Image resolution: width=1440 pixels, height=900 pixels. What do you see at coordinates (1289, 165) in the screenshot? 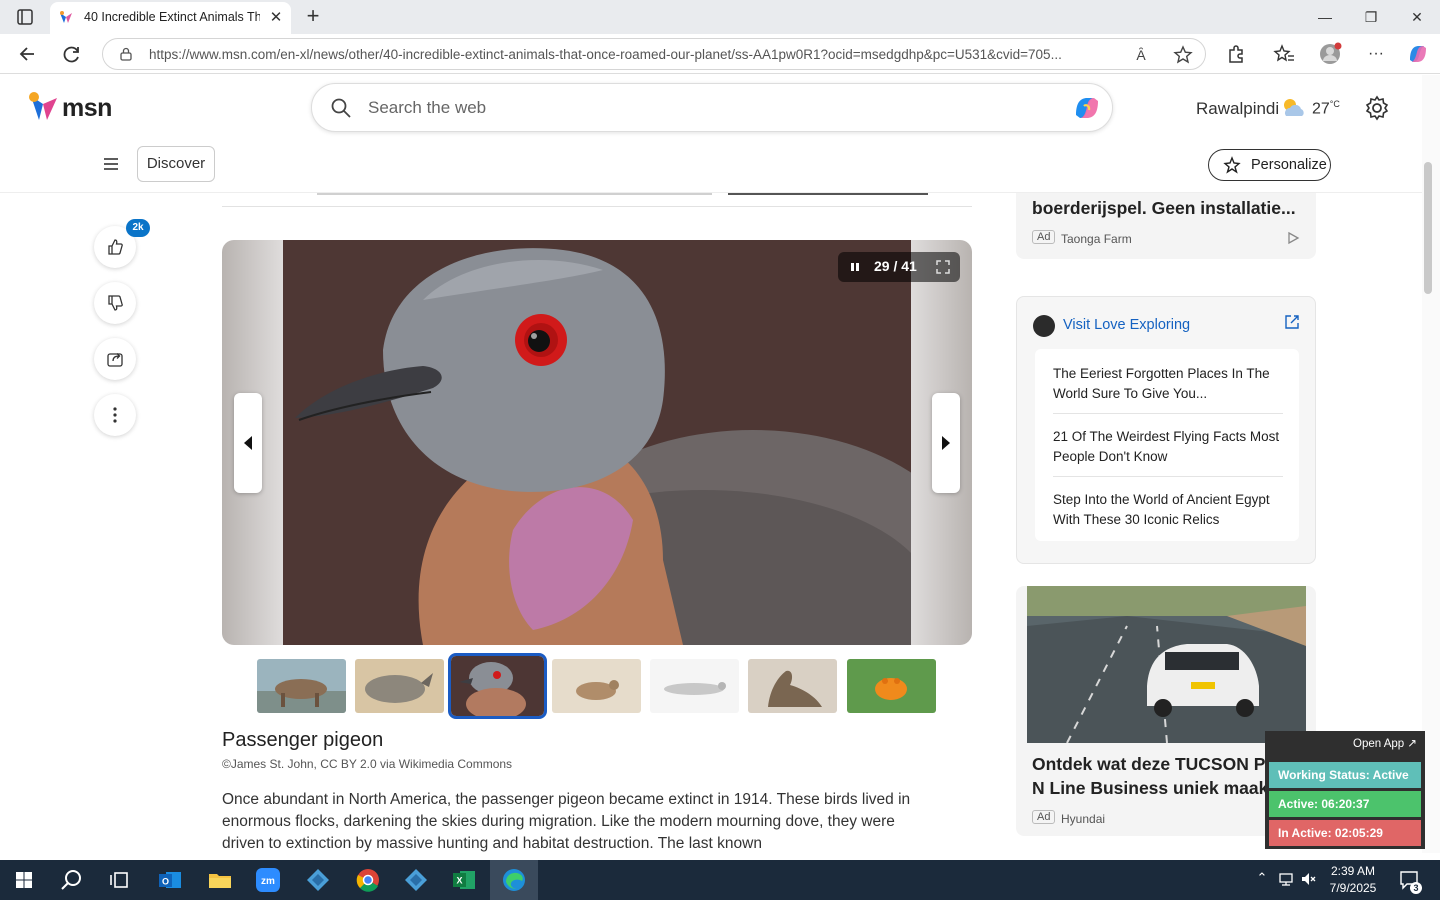
I see `personalize-label: Personalize` at bounding box center [1289, 165].